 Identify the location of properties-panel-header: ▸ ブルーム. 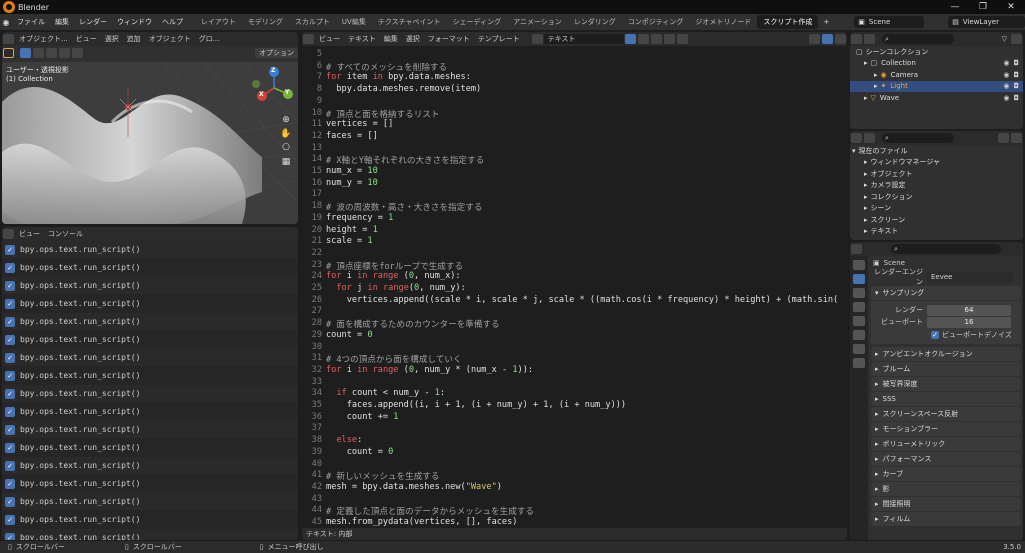
(946, 369).